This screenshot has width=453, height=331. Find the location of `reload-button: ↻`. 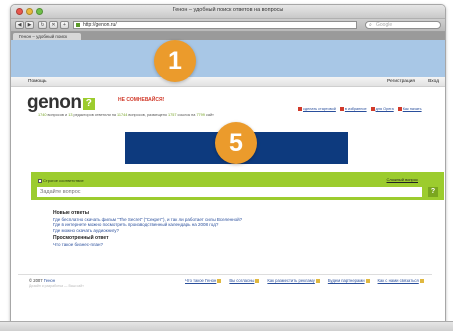

reload-button: ↻ is located at coordinates (42, 25).